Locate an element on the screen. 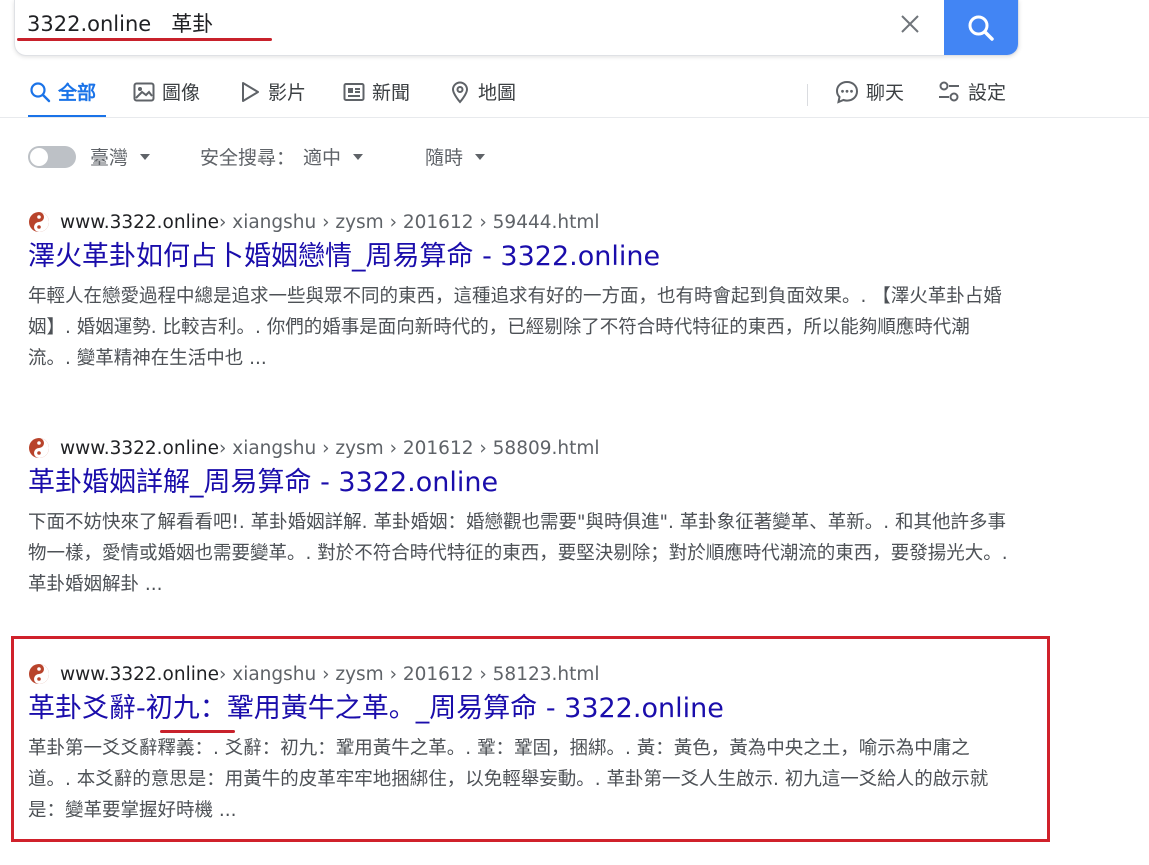  time-label: 隨時 is located at coordinates (444, 158).